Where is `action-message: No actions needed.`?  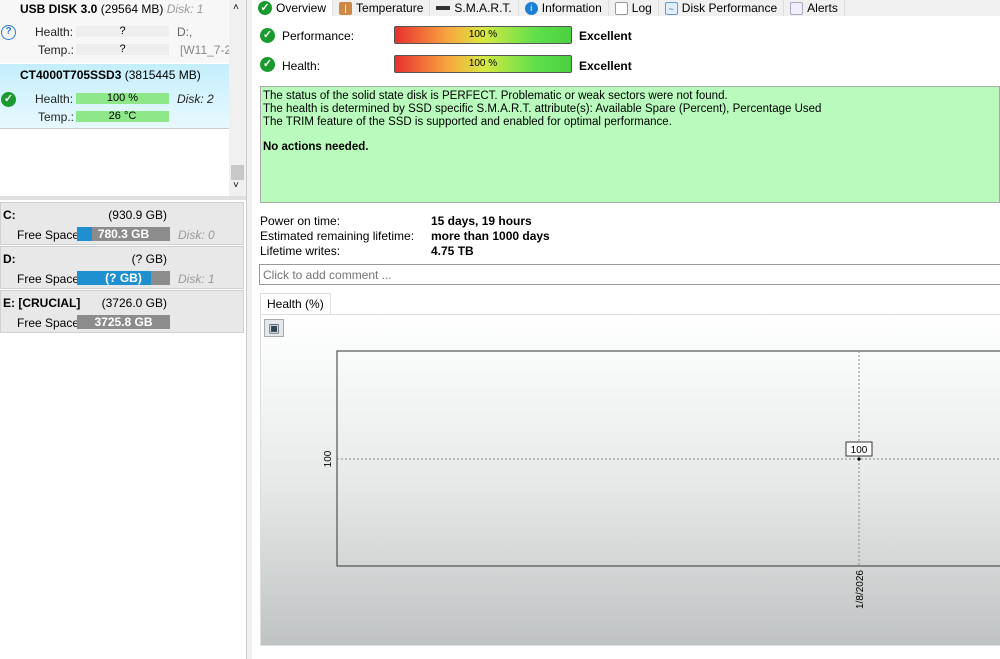 action-message: No actions needed. is located at coordinates (316, 147).